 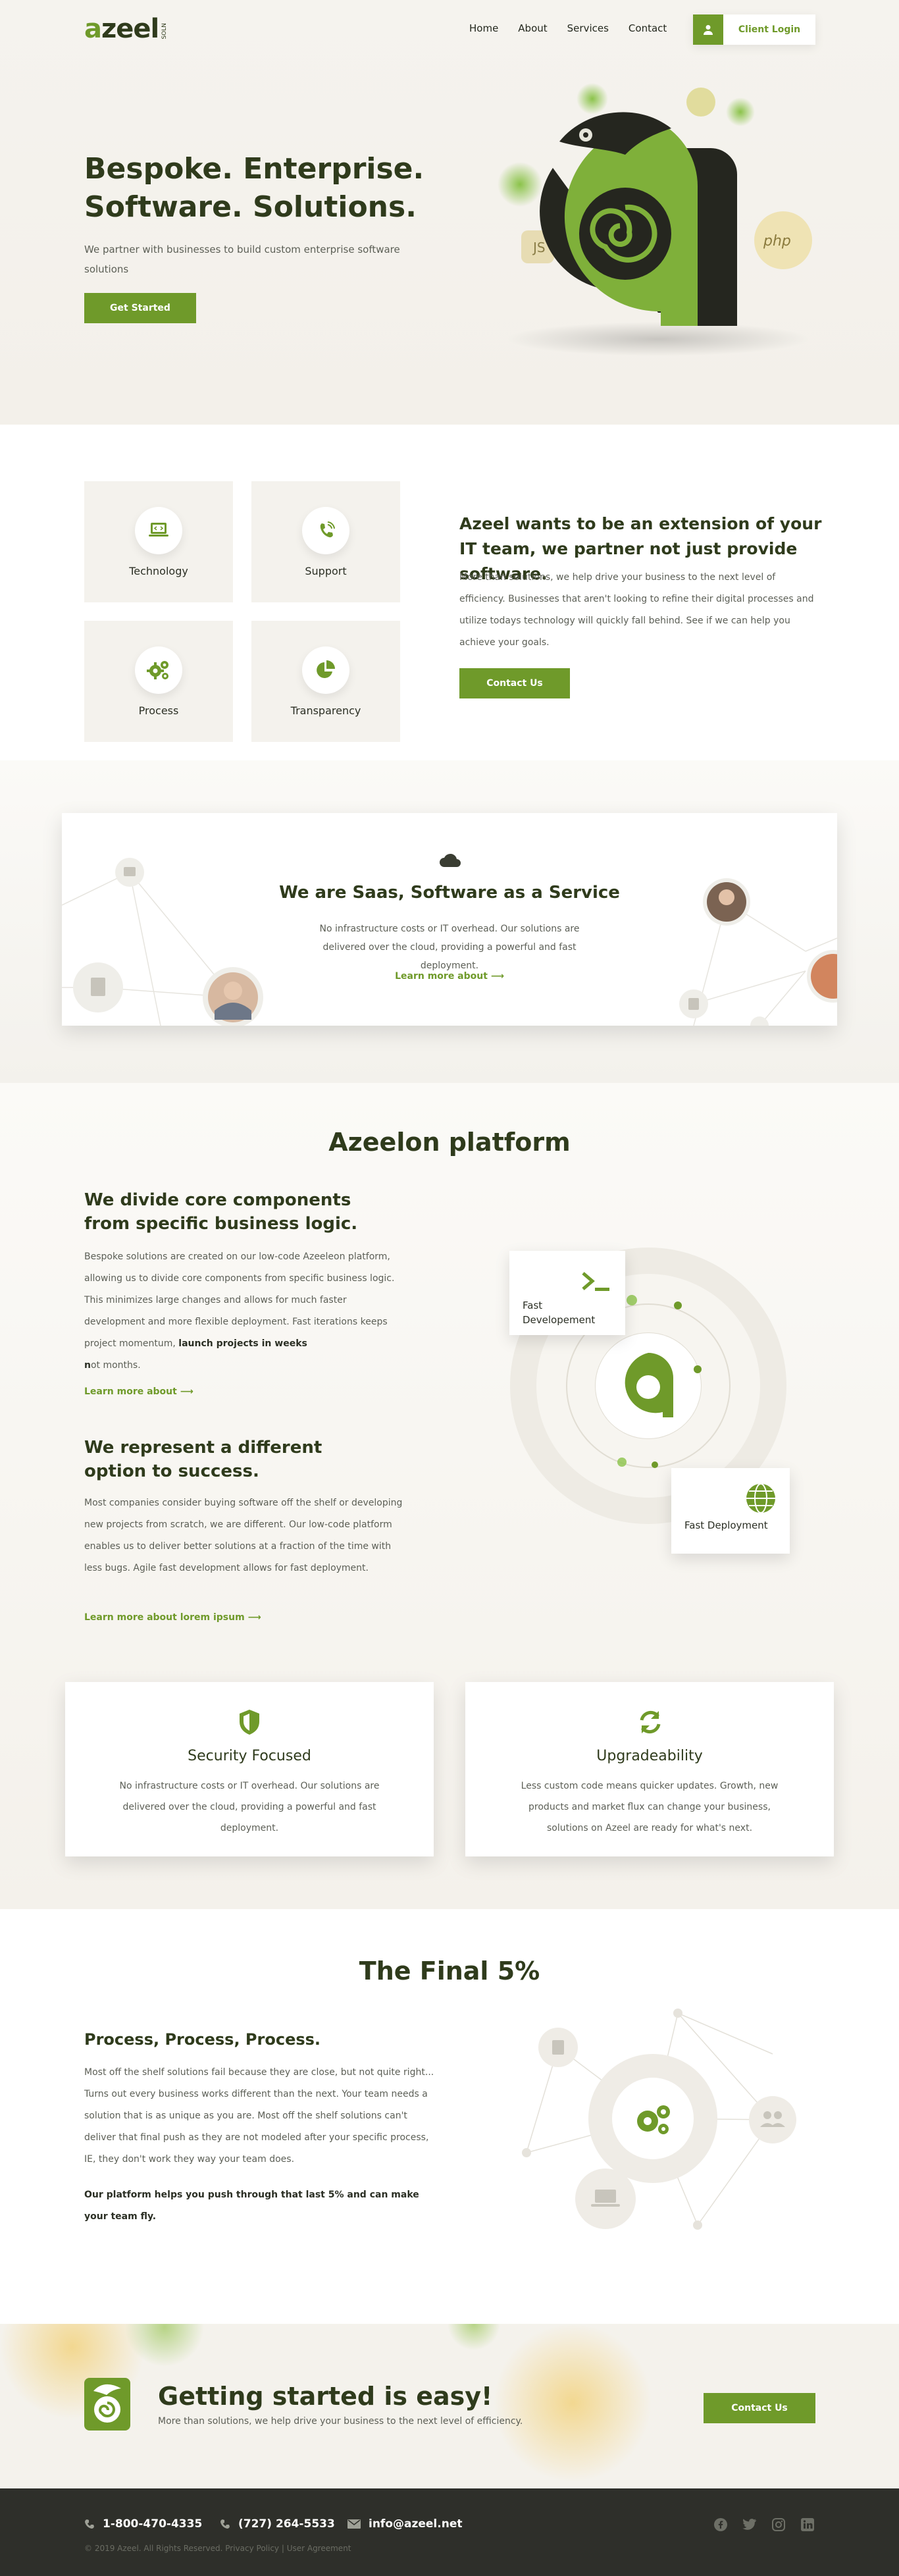 What do you see at coordinates (153, 2524) in the screenshot?
I see `phone-1-text: 1-800-470-4335` at bounding box center [153, 2524].